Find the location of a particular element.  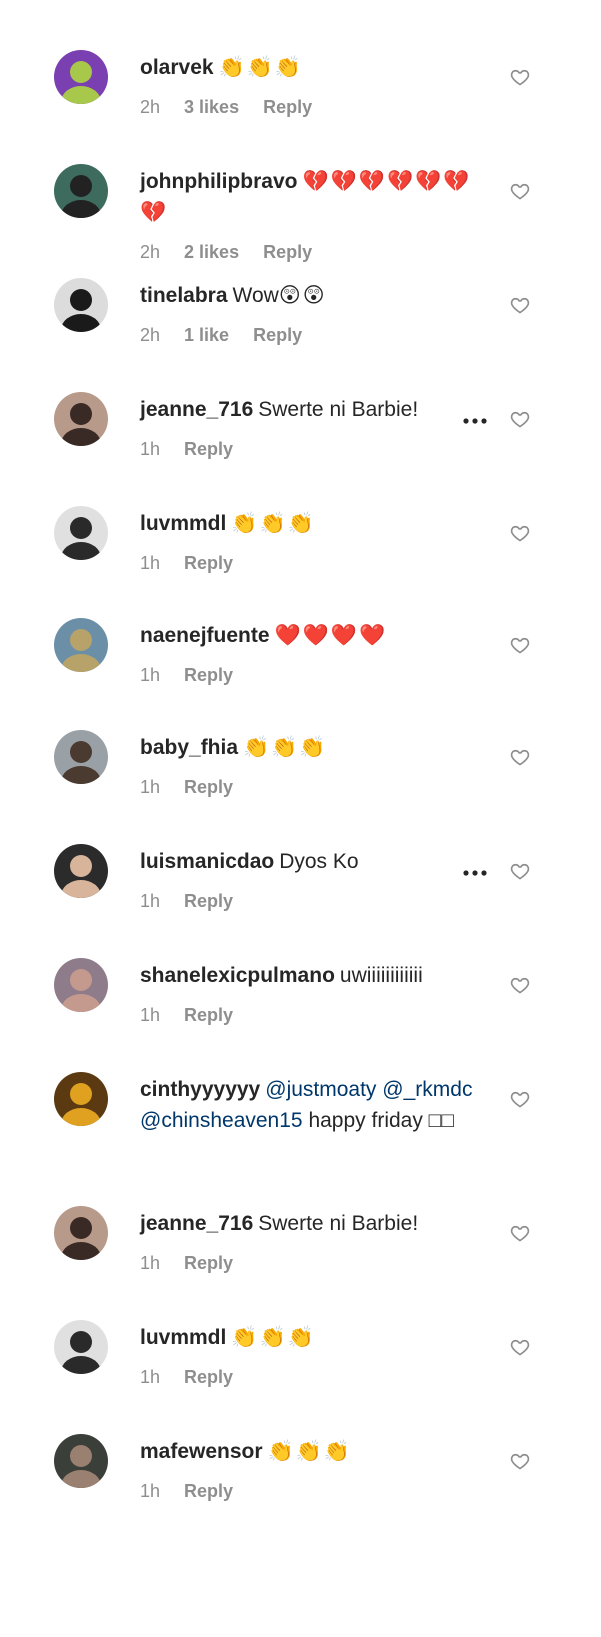

comment-username: mafewensor is located at coordinates (201, 1451).